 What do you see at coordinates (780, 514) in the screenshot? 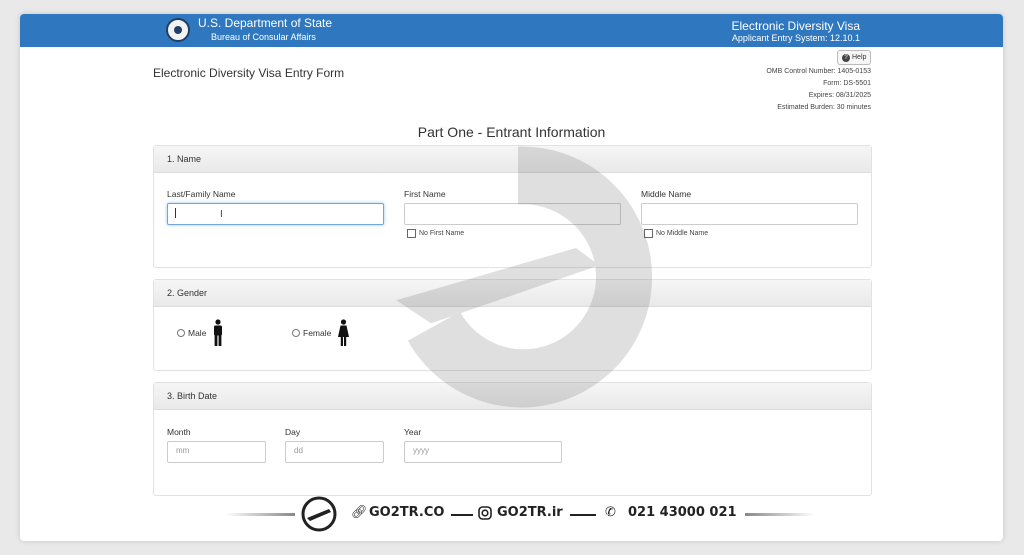
I see `footer-line-right` at bounding box center [780, 514].